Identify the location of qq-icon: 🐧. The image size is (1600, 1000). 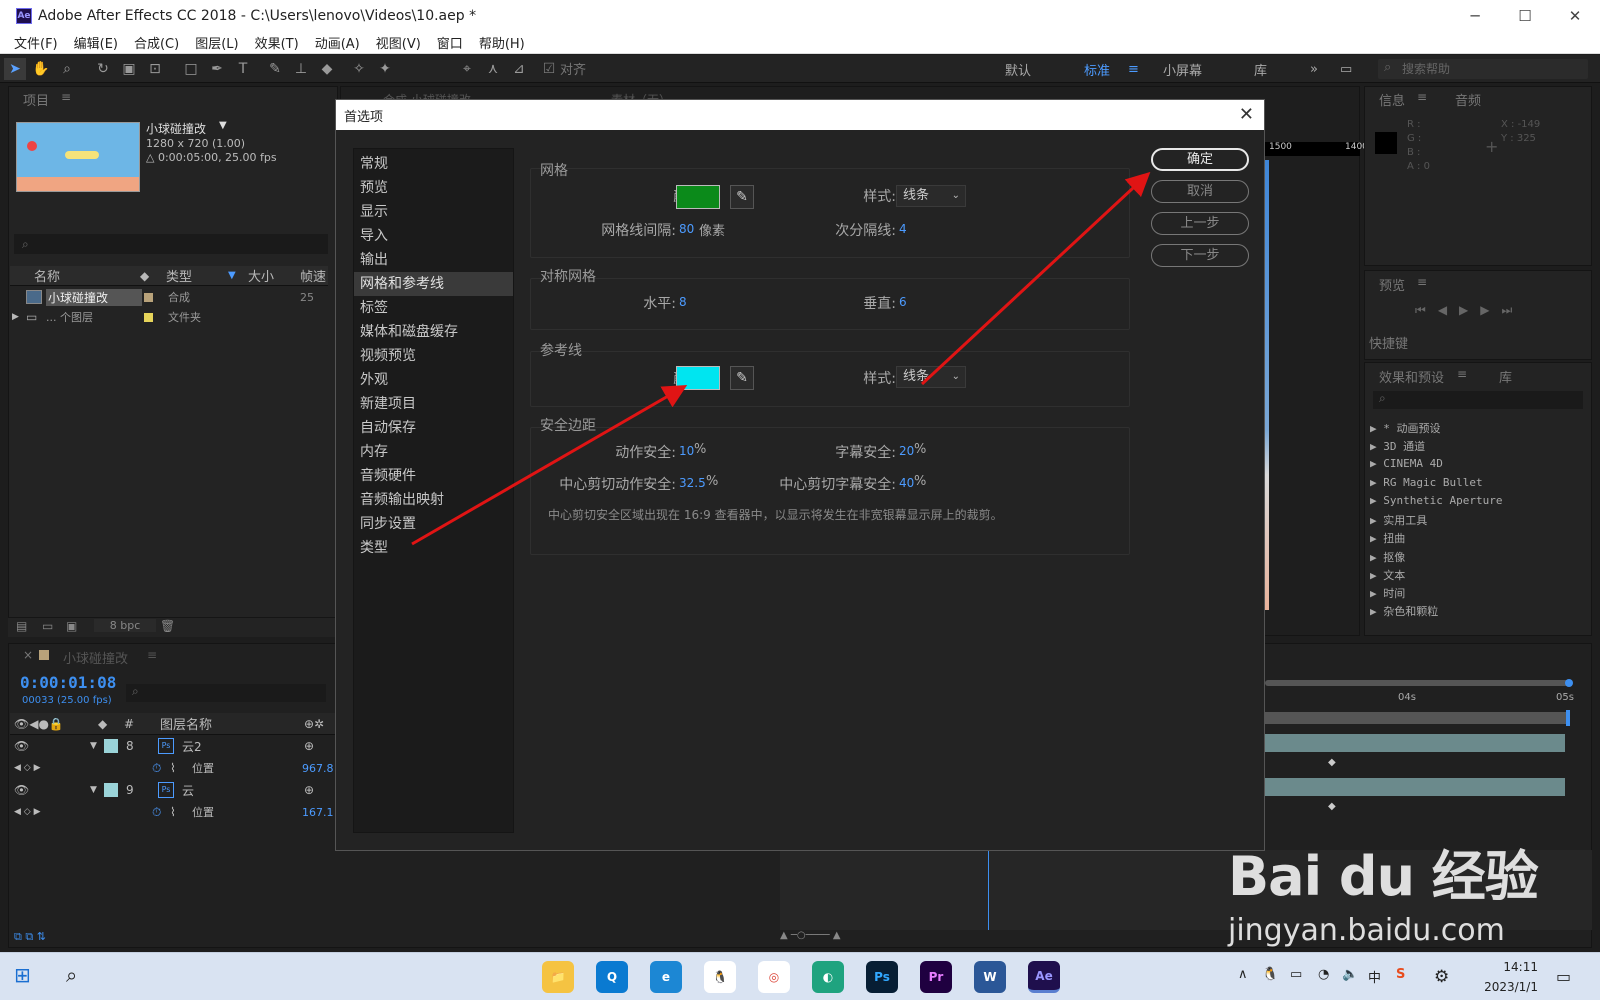
(720, 977).